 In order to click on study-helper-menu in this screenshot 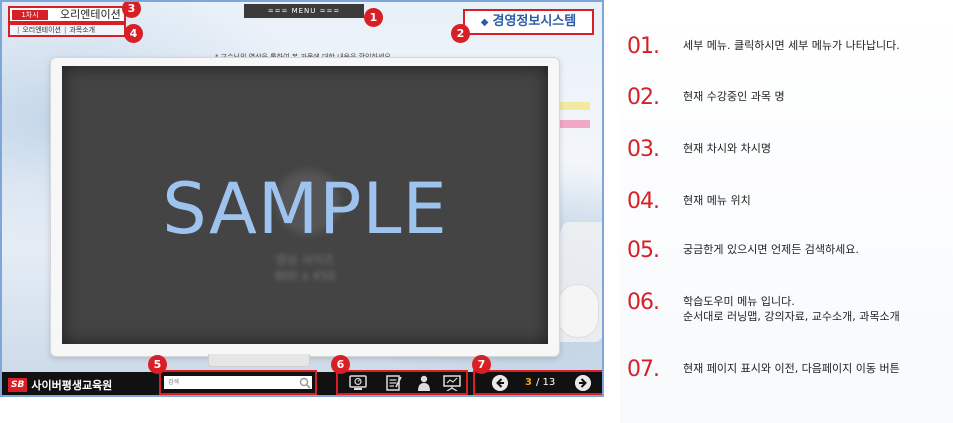, I will do `click(402, 382)`.